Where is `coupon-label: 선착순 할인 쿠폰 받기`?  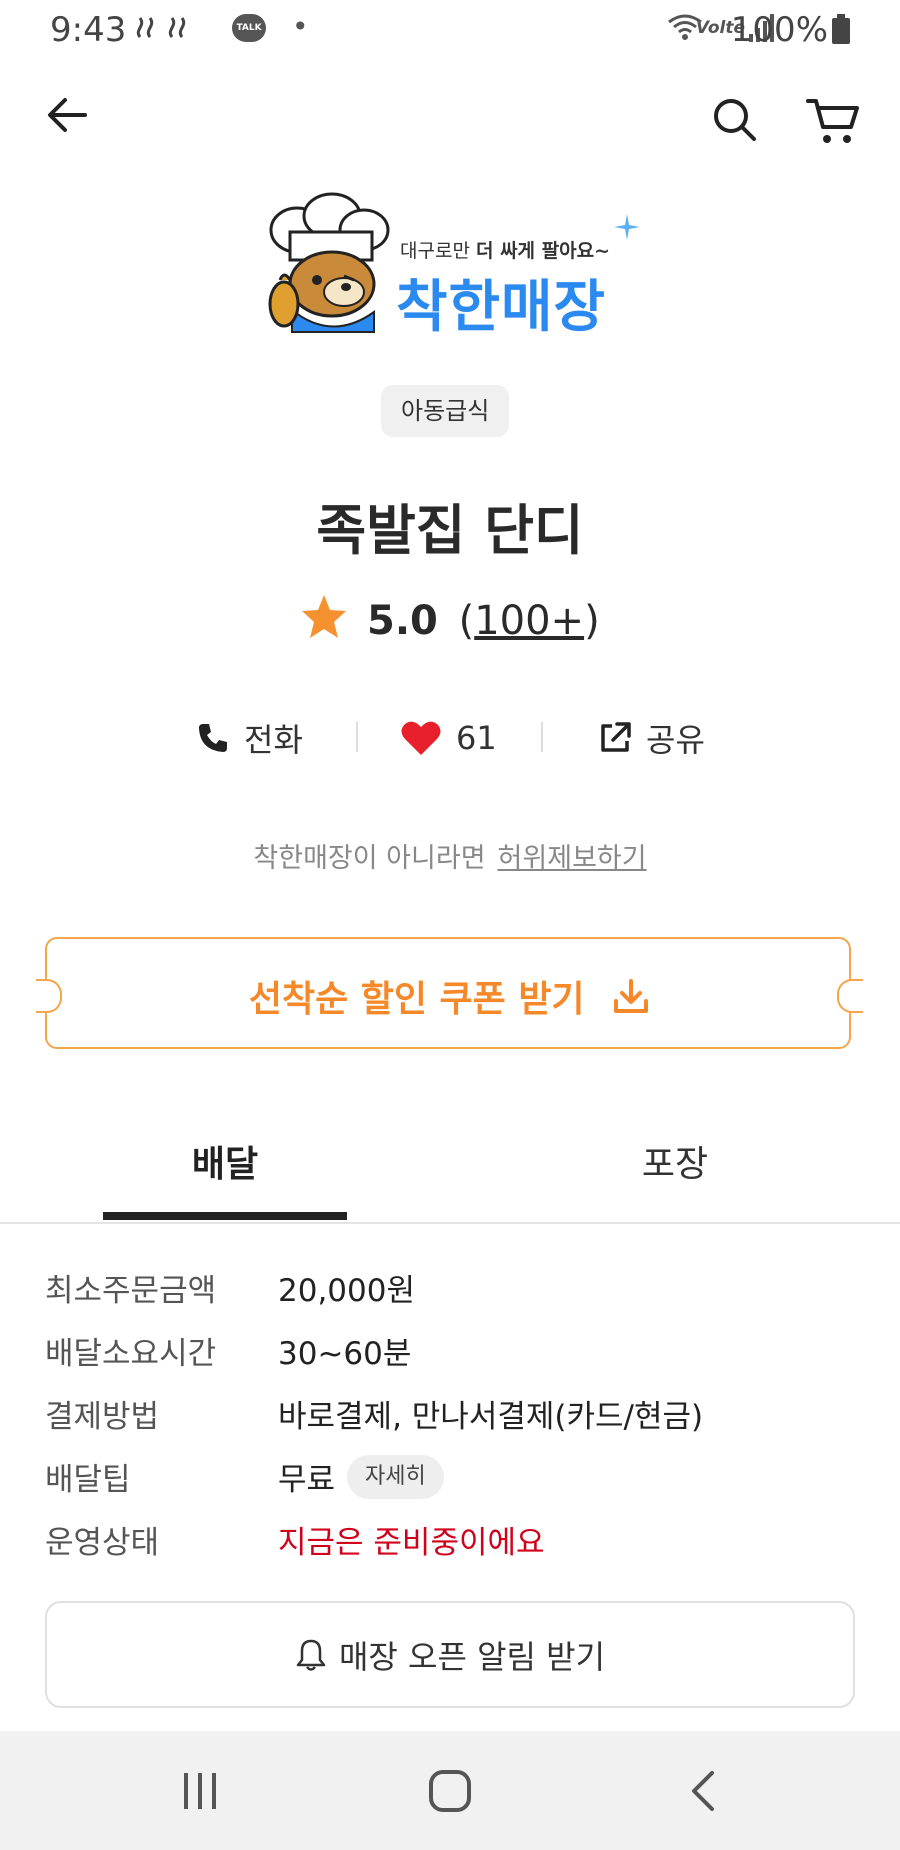
coupon-label: 선착순 할인 쿠폰 받기 is located at coordinates (450, 996).